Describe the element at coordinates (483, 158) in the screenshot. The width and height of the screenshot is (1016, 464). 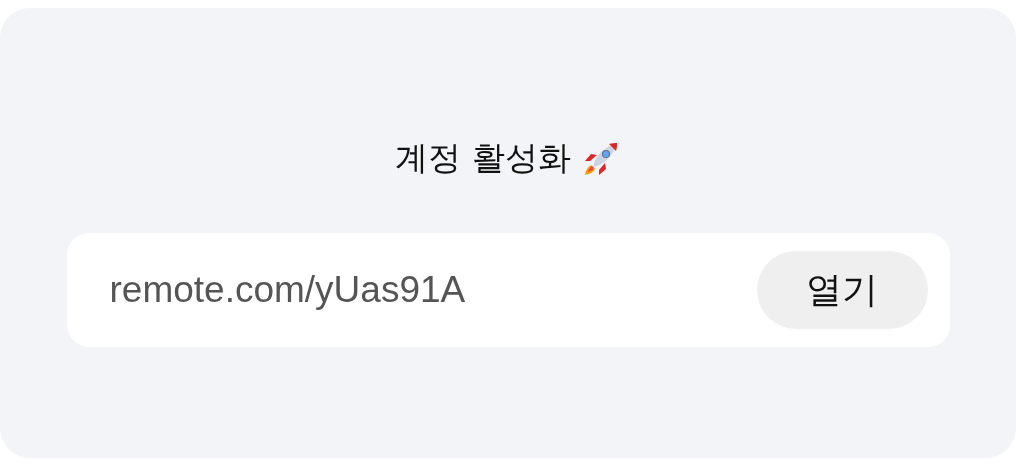
I see `heading: 계정 활성화` at that location.